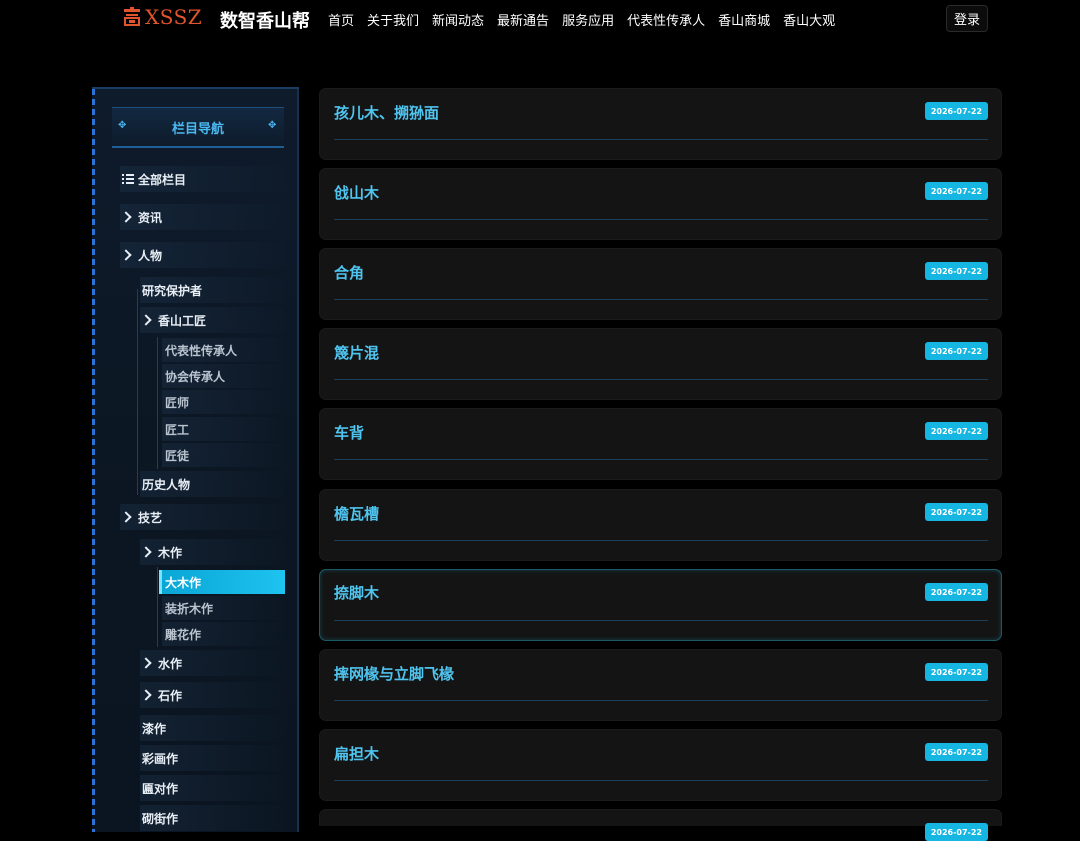 This screenshot has height=841, width=1080. I want to click on list-icon, so click(128, 179).